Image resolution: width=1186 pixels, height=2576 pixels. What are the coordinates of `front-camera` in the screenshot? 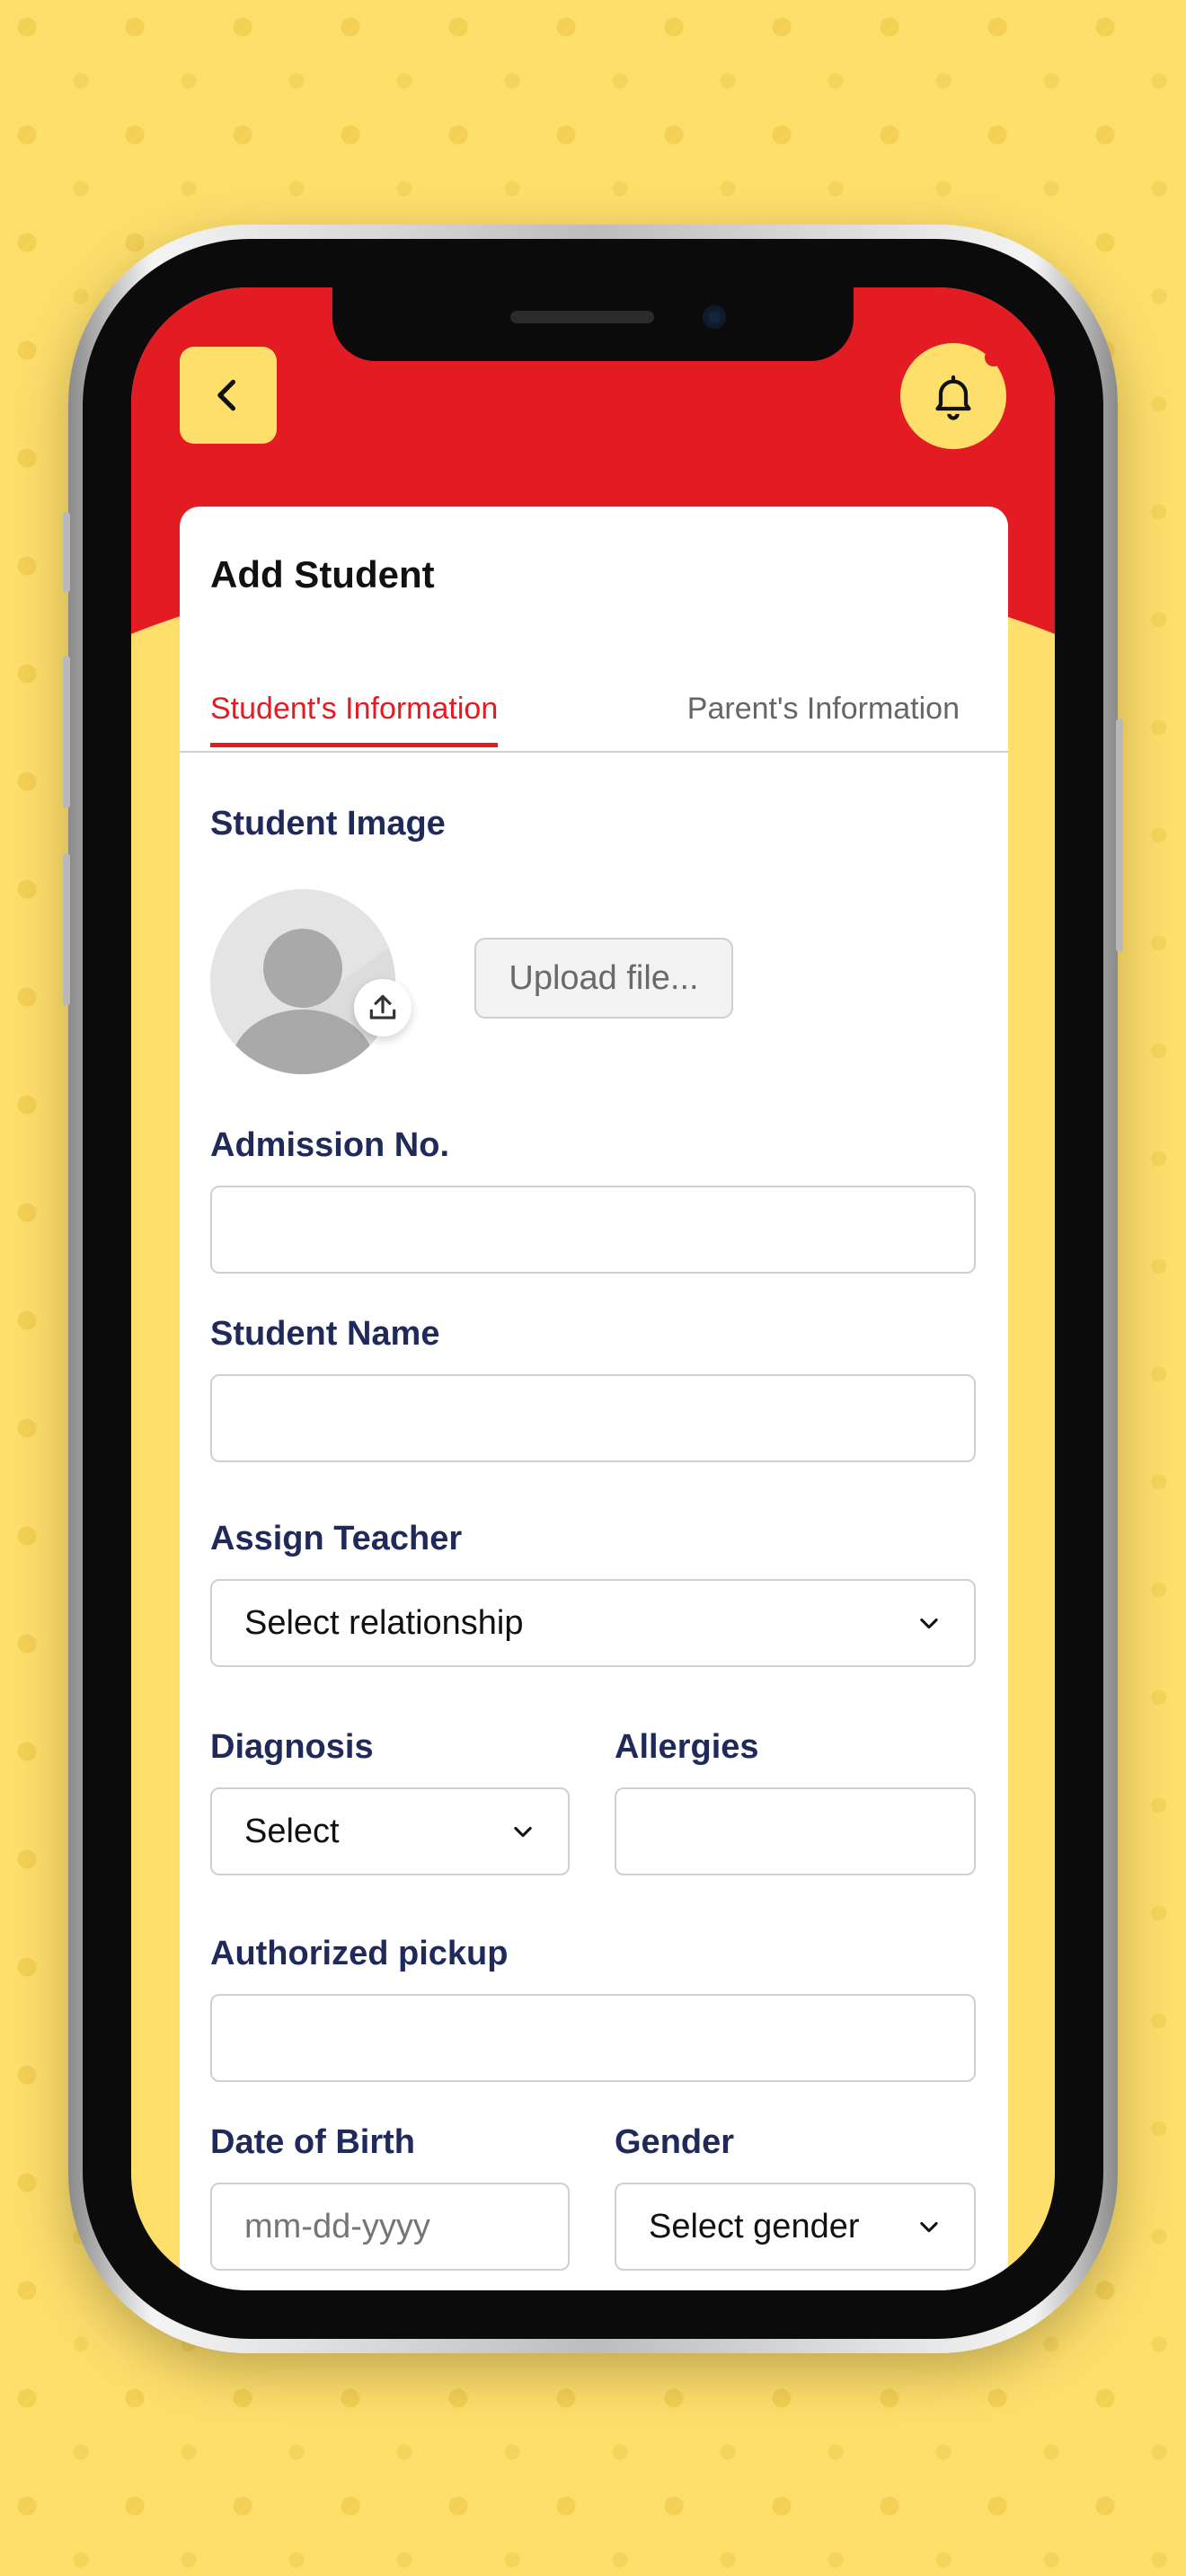 It's located at (714, 317).